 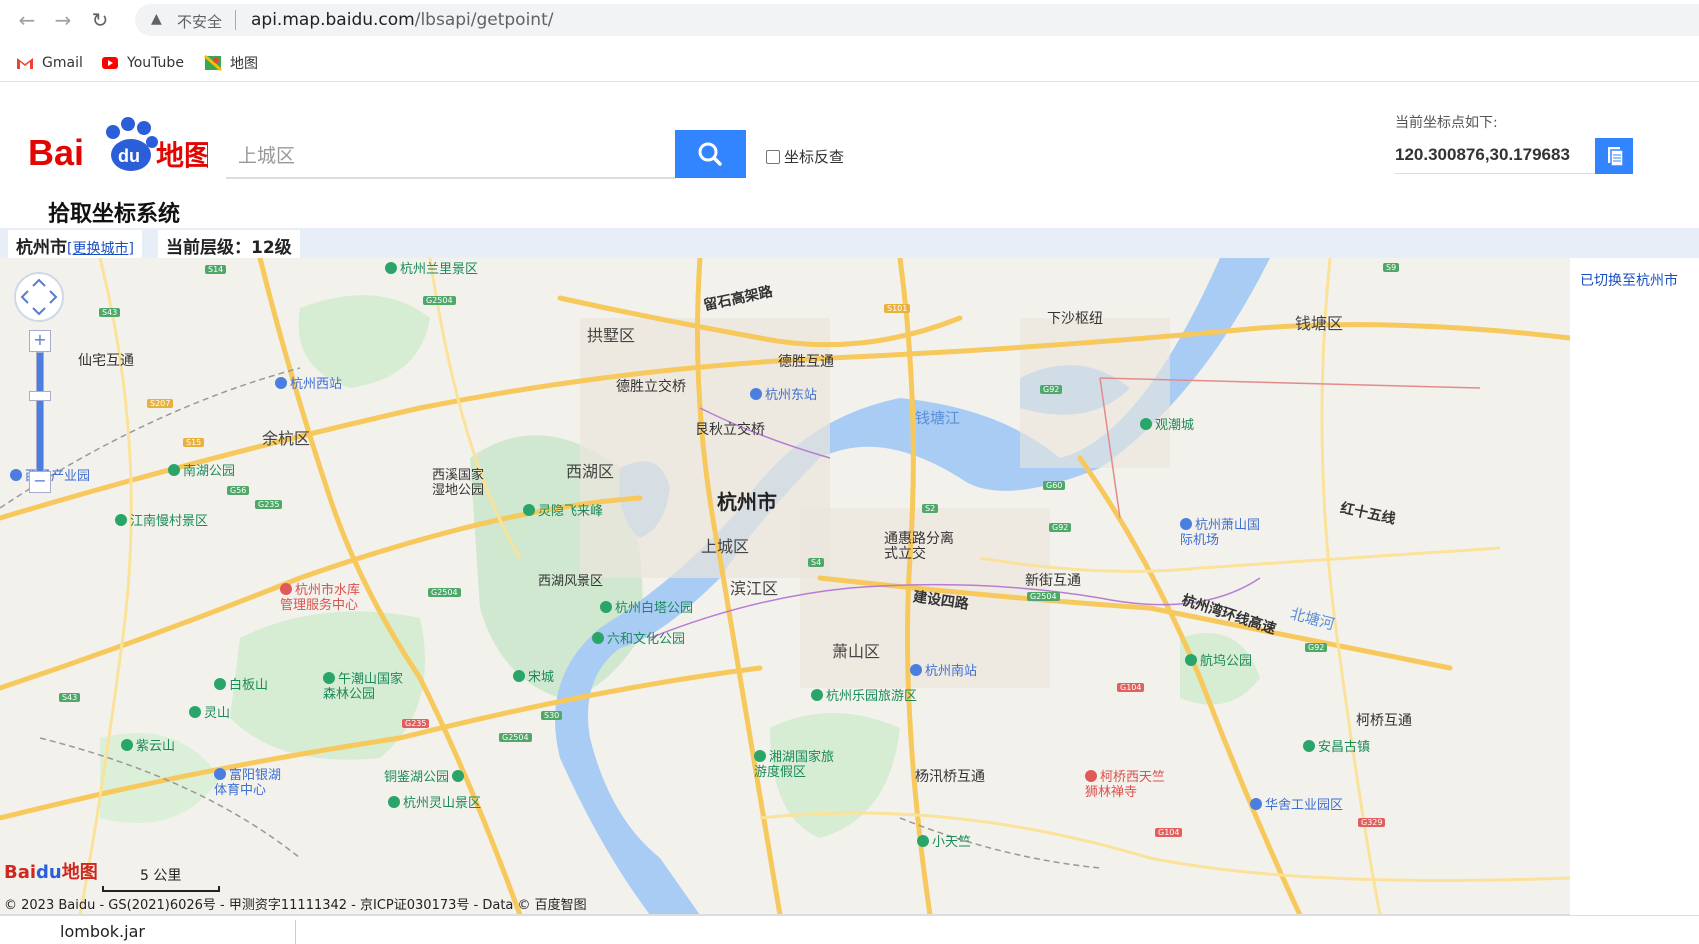 What do you see at coordinates (100, 20) in the screenshot?
I see `reload-button: ↻` at bounding box center [100, 20].